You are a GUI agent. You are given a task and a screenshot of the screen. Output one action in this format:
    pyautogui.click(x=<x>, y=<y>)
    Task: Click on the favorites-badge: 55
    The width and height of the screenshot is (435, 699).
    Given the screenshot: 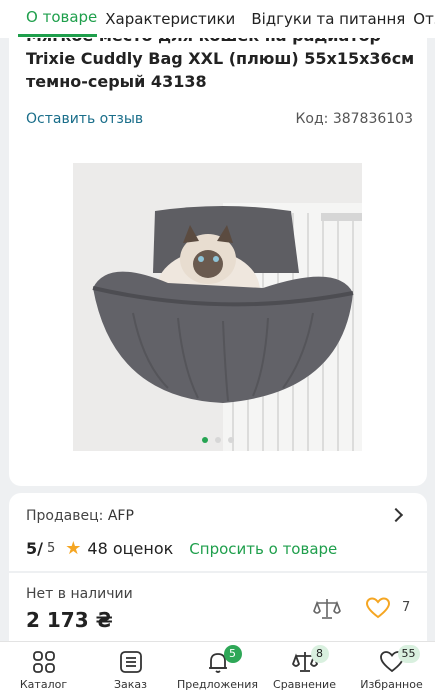 What is the action you would take?
    pyautogui.click(x=408, y=654)
    